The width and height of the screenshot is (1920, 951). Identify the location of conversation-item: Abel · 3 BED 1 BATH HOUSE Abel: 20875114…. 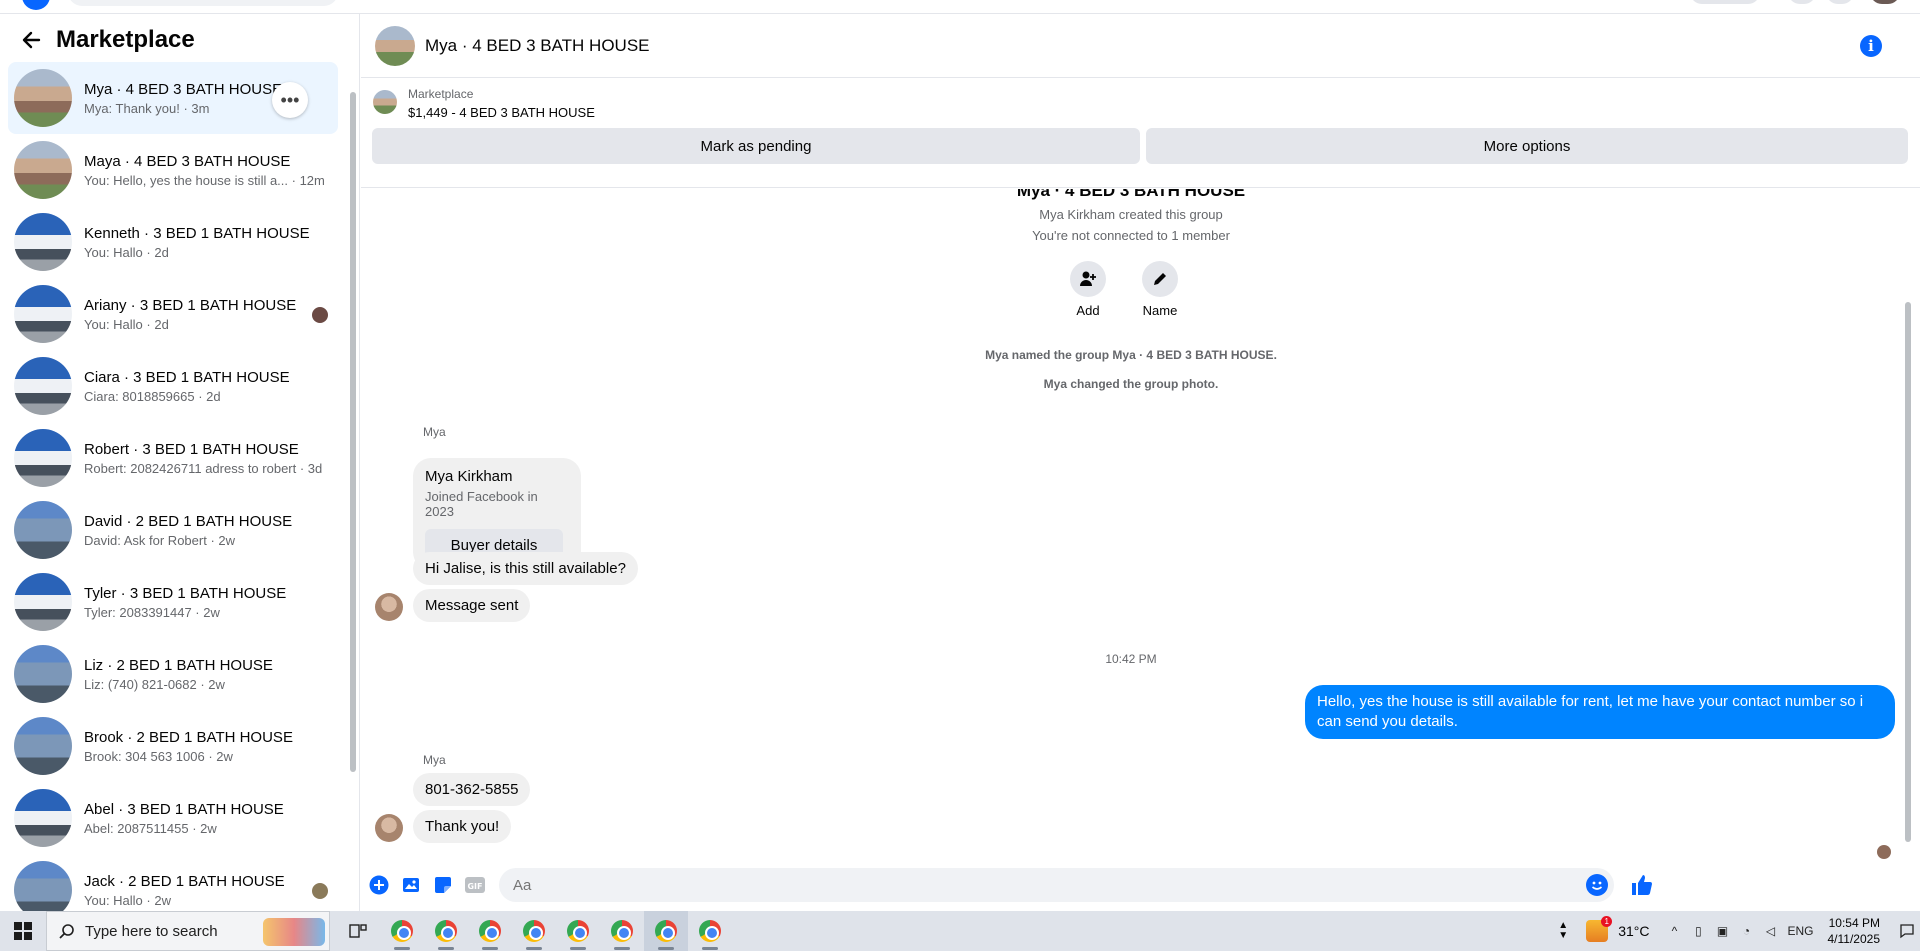
(173, 818).